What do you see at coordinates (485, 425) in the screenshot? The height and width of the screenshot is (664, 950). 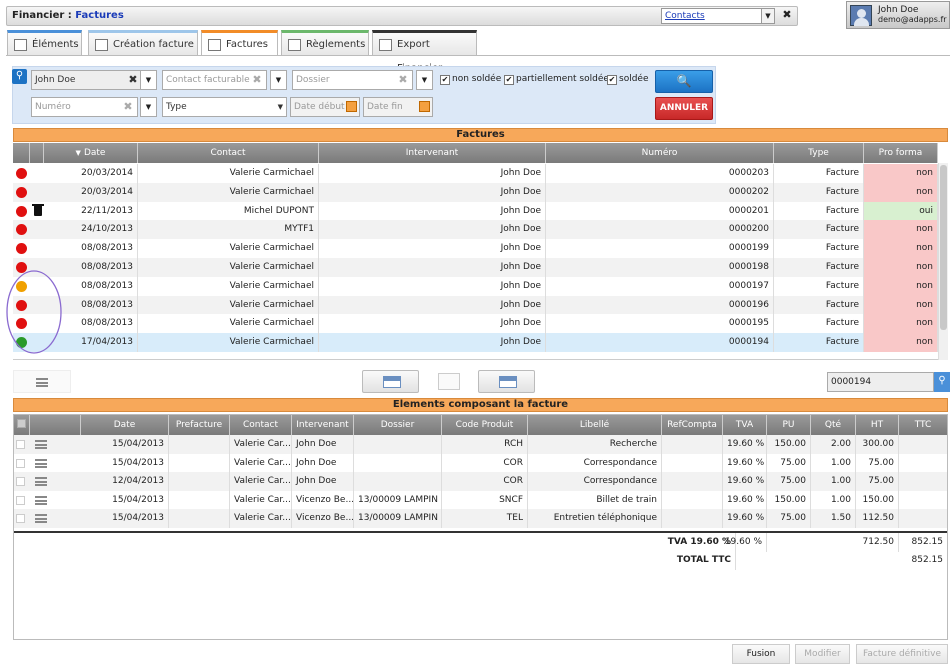 I see `column-header: Code Produit` at bounding box center [485, 425].